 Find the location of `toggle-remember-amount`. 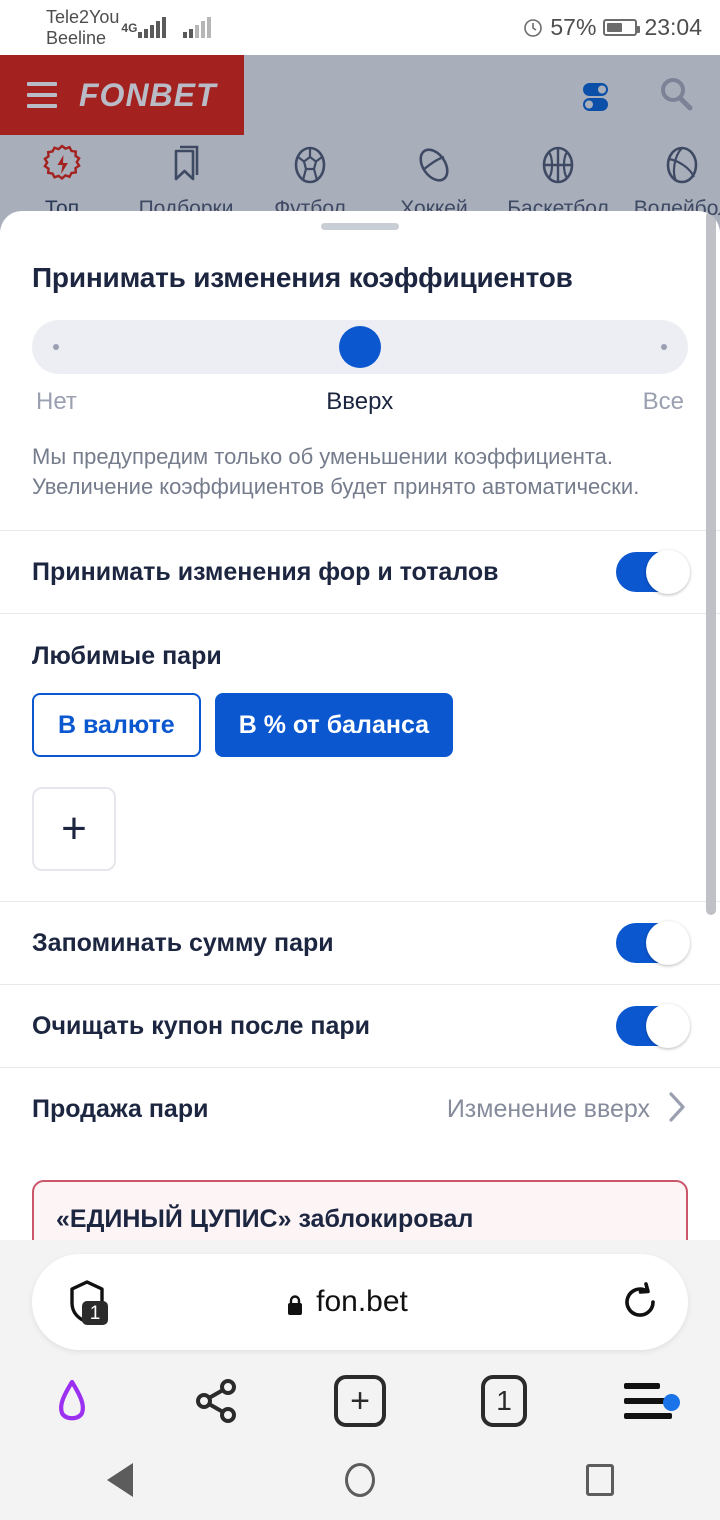

toggle-remember-amount is located at coordinates (653, 943).